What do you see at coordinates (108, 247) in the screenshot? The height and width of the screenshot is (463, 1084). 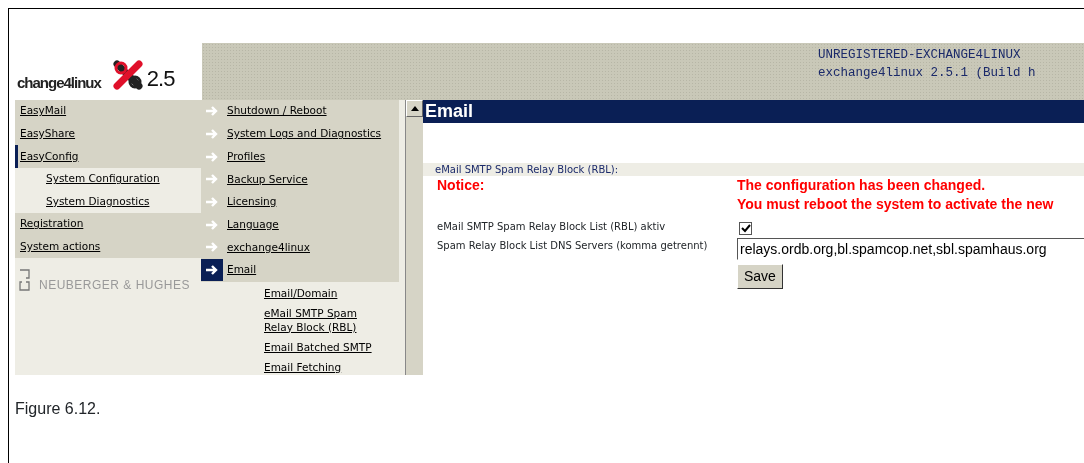 I see `menu-item: System actions` at bounding box center [108, 247].